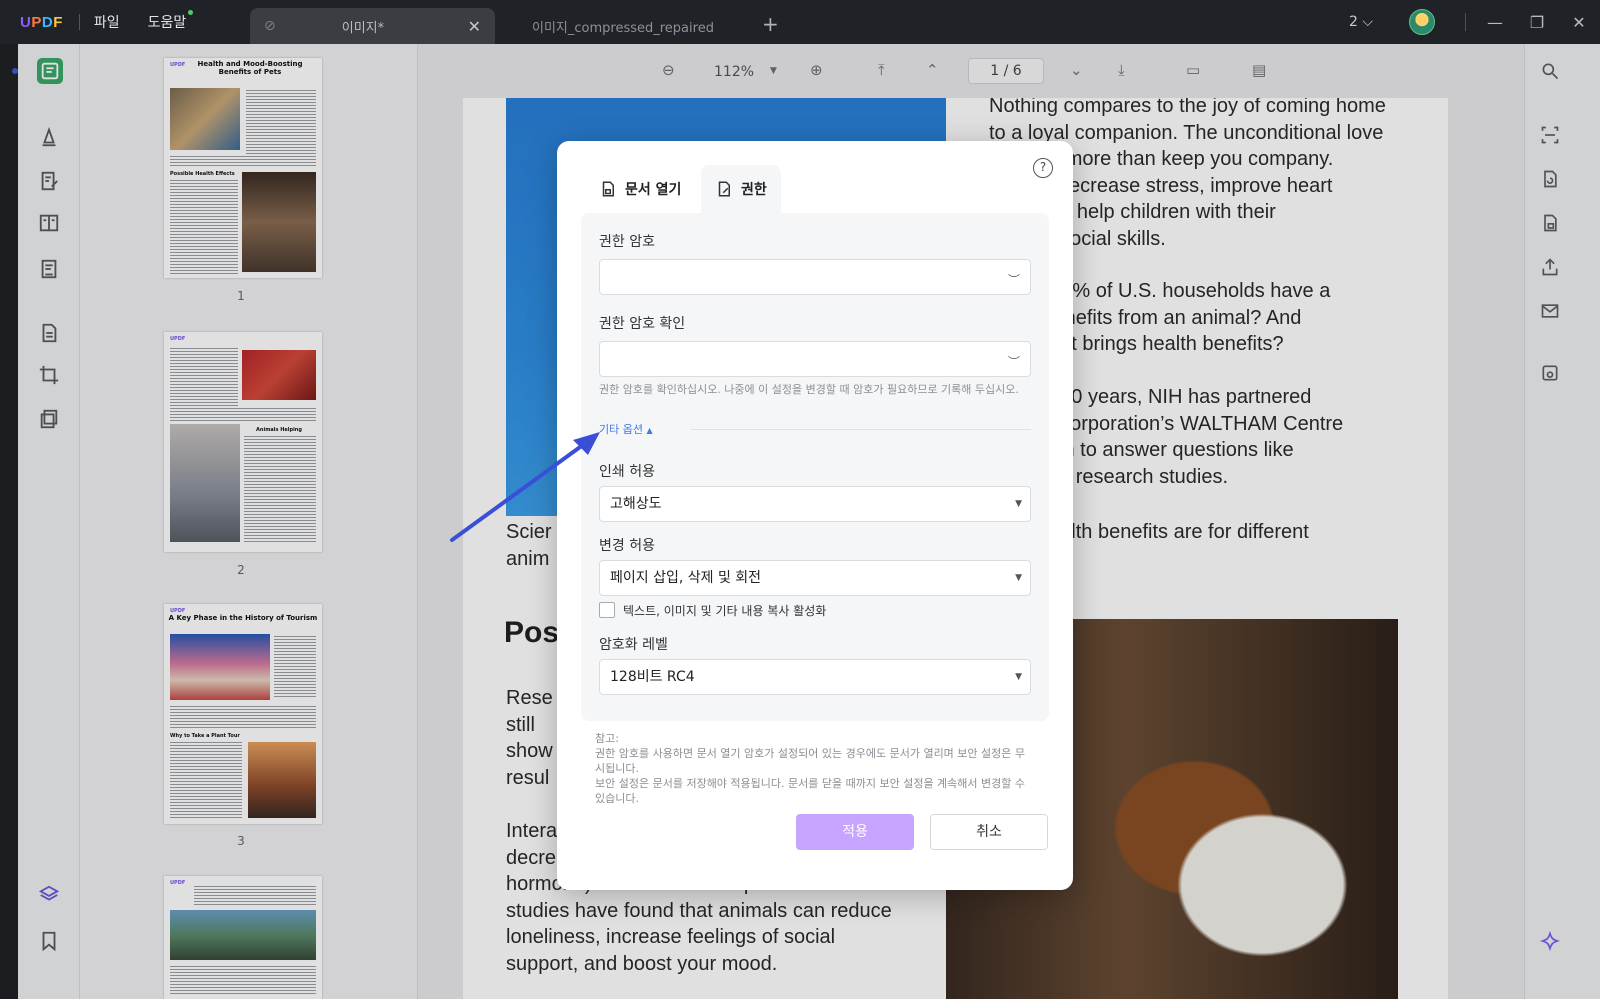 The height and width of the screenshot is (999, 1600). Describe the element at coordinates (167, 23) in the screenshot. I see `menu-help-label: 도움말` at that location.